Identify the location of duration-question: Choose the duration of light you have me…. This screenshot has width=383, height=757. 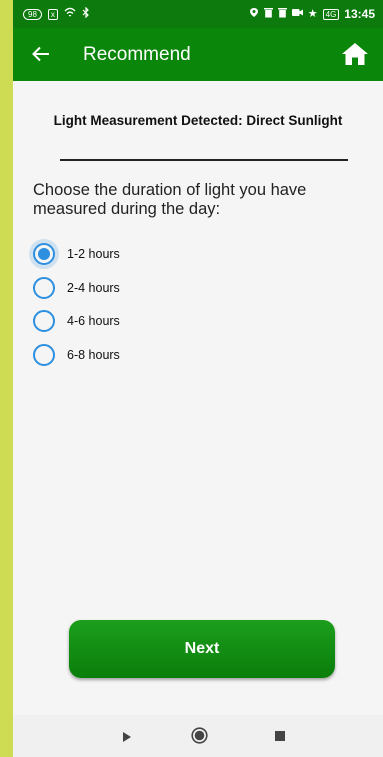
(170, 199).